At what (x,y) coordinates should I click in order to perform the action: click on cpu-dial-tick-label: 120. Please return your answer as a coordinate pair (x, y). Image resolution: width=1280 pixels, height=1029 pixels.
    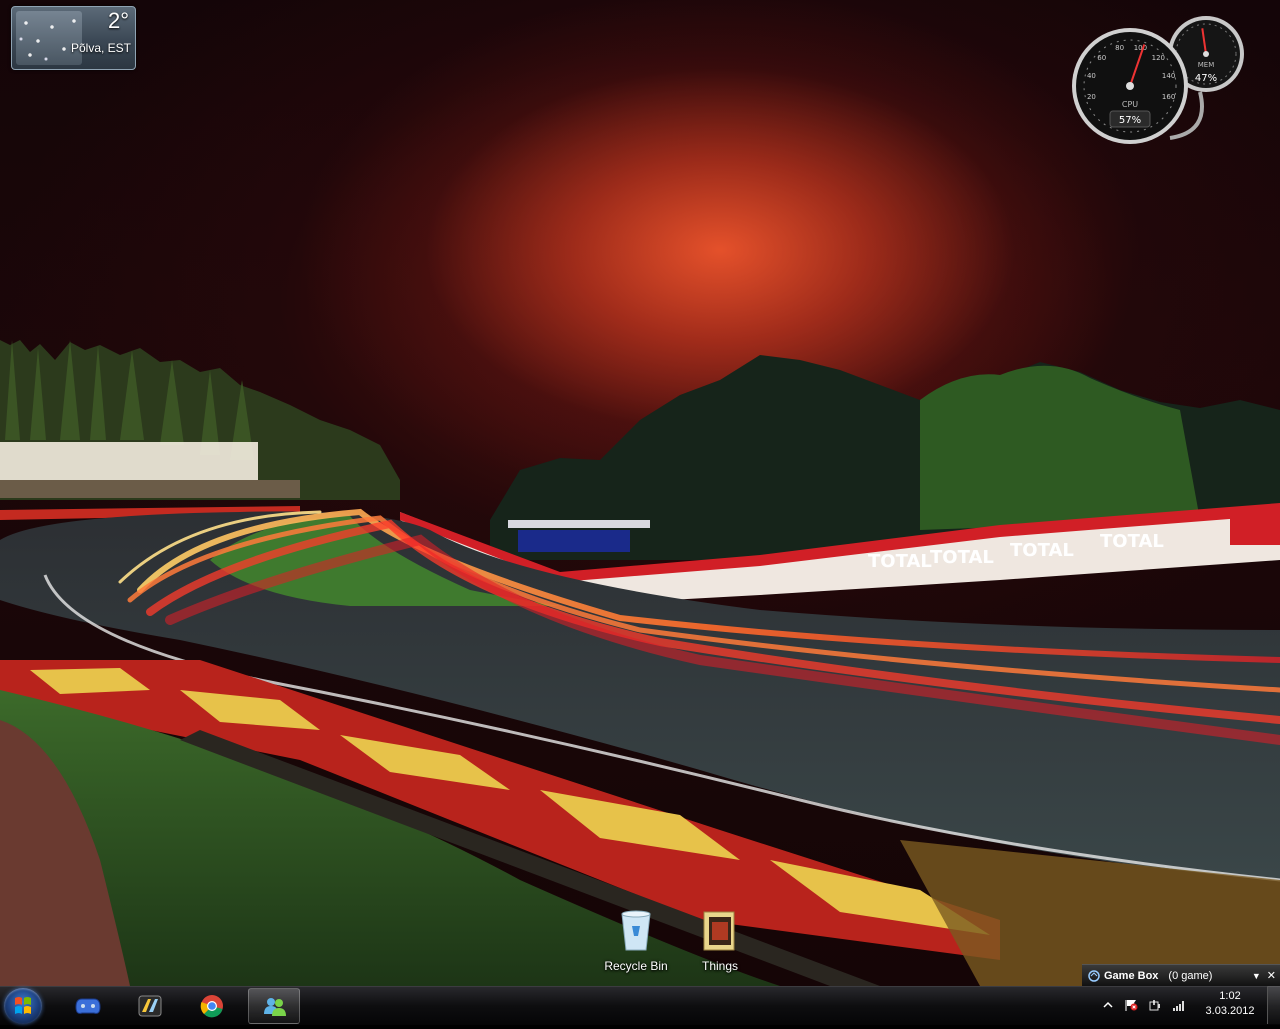
    Looking at the image, I should click on (1158, 58).